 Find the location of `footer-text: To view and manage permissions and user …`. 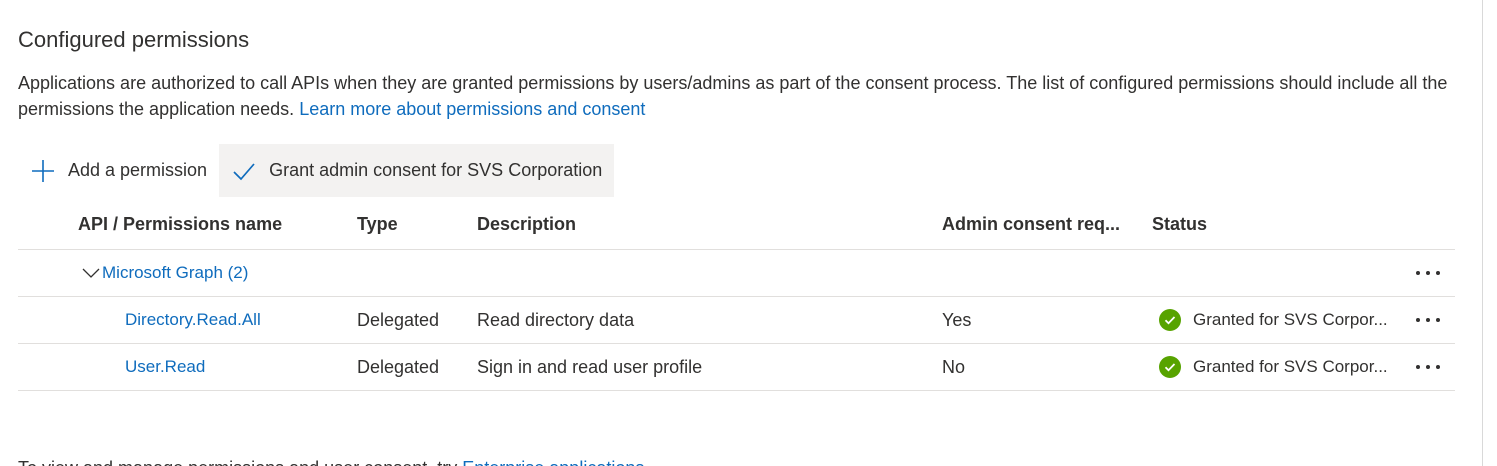

footer-text: To view and manage permissions and user … is located at coordinates (237, 462).